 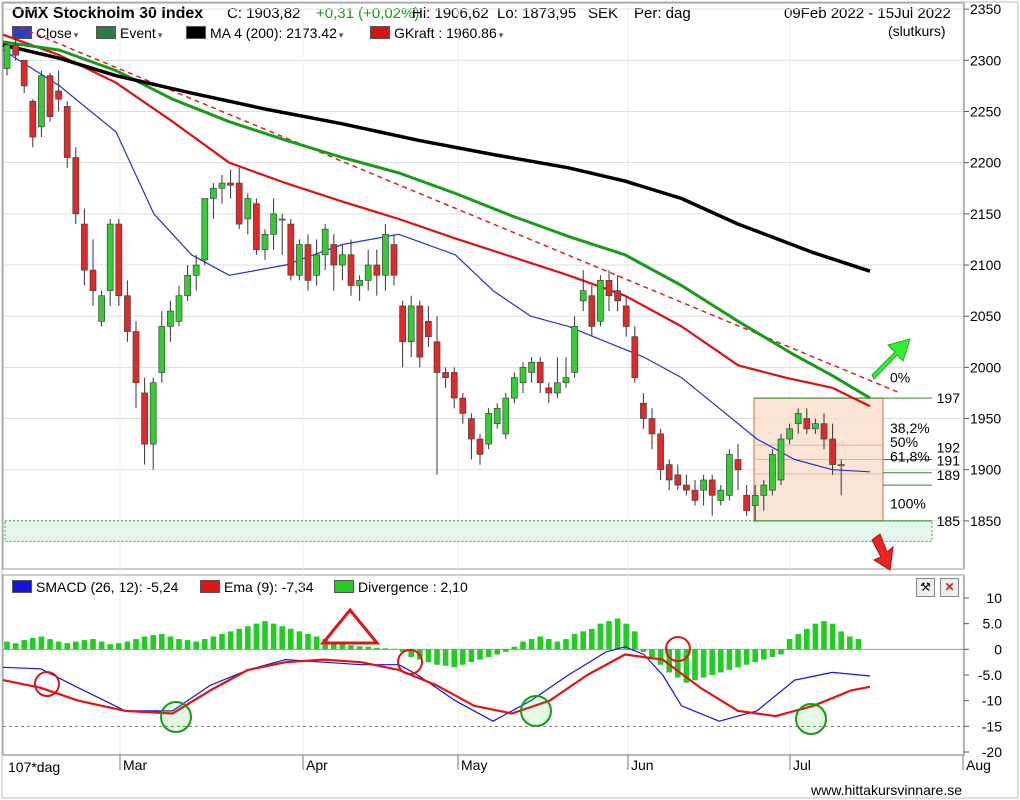 I want to click on macd-y-tick-label: -5.0, so click(x=990, y=675).